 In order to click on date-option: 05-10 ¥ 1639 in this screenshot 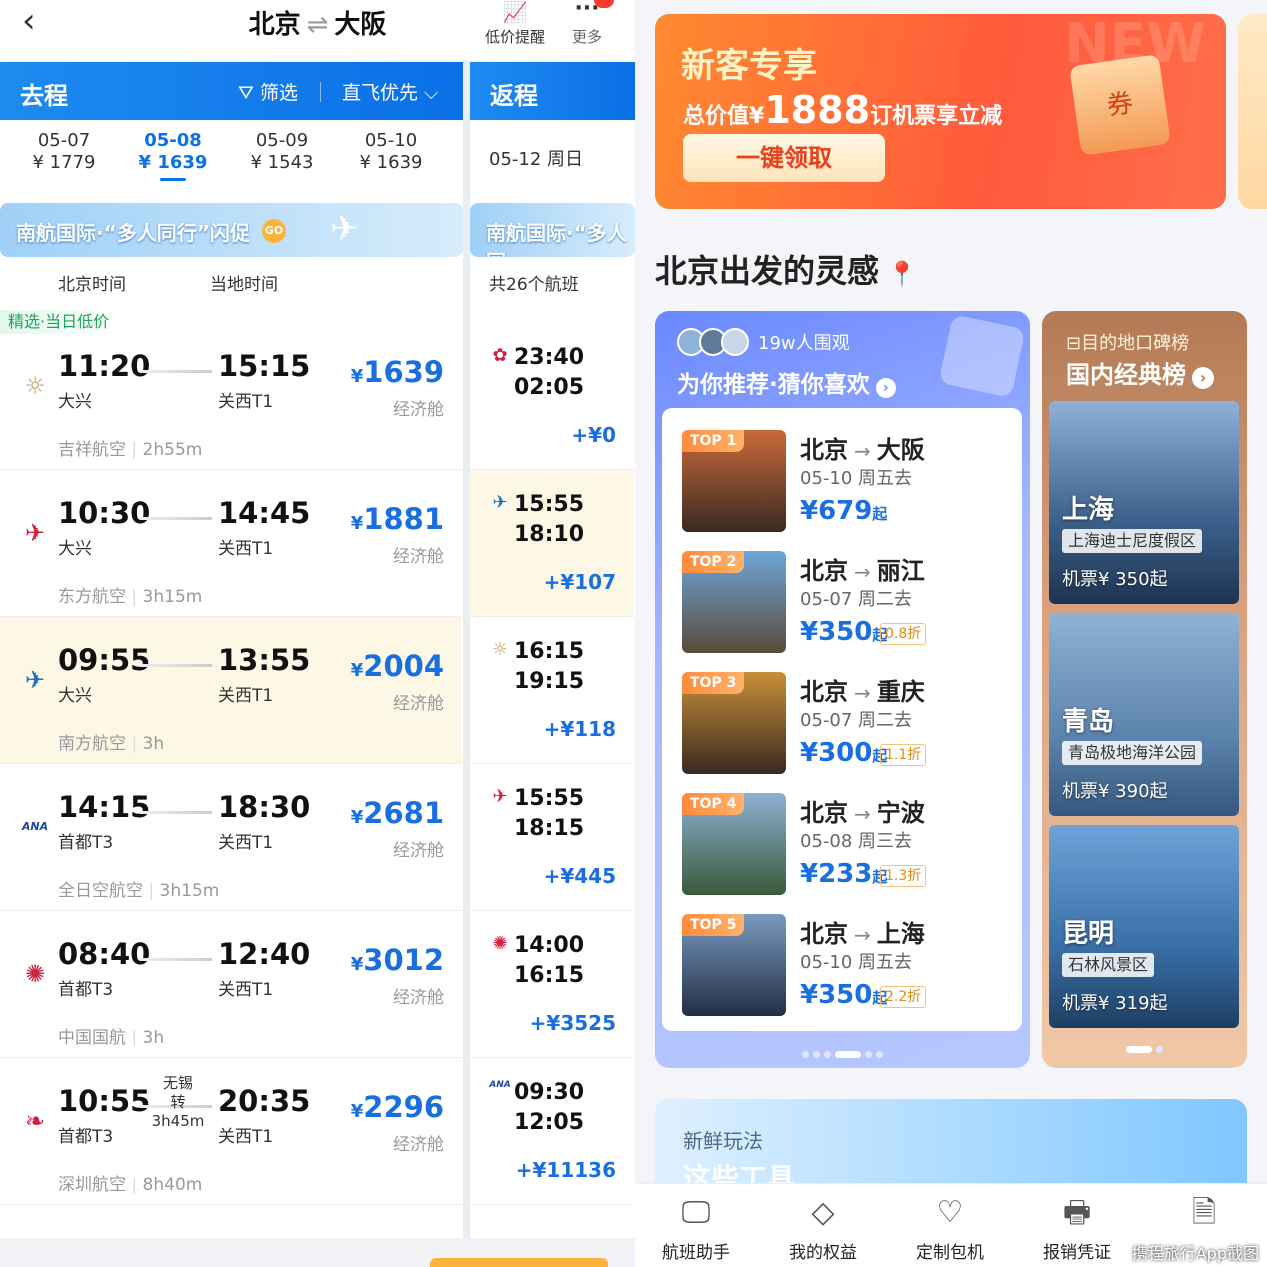, I will do `click(391, 152)`.